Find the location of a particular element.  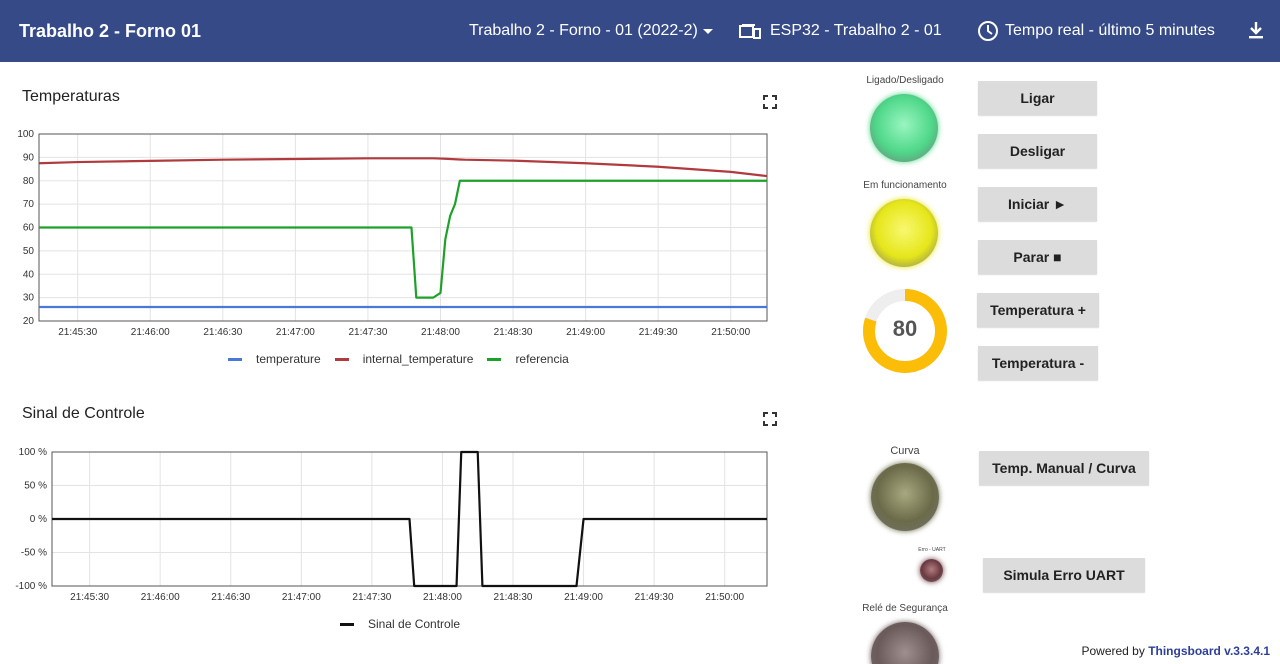

device-selector: ESP32 - Trabalho 2 - 01 is located at coordinates (840, 31).